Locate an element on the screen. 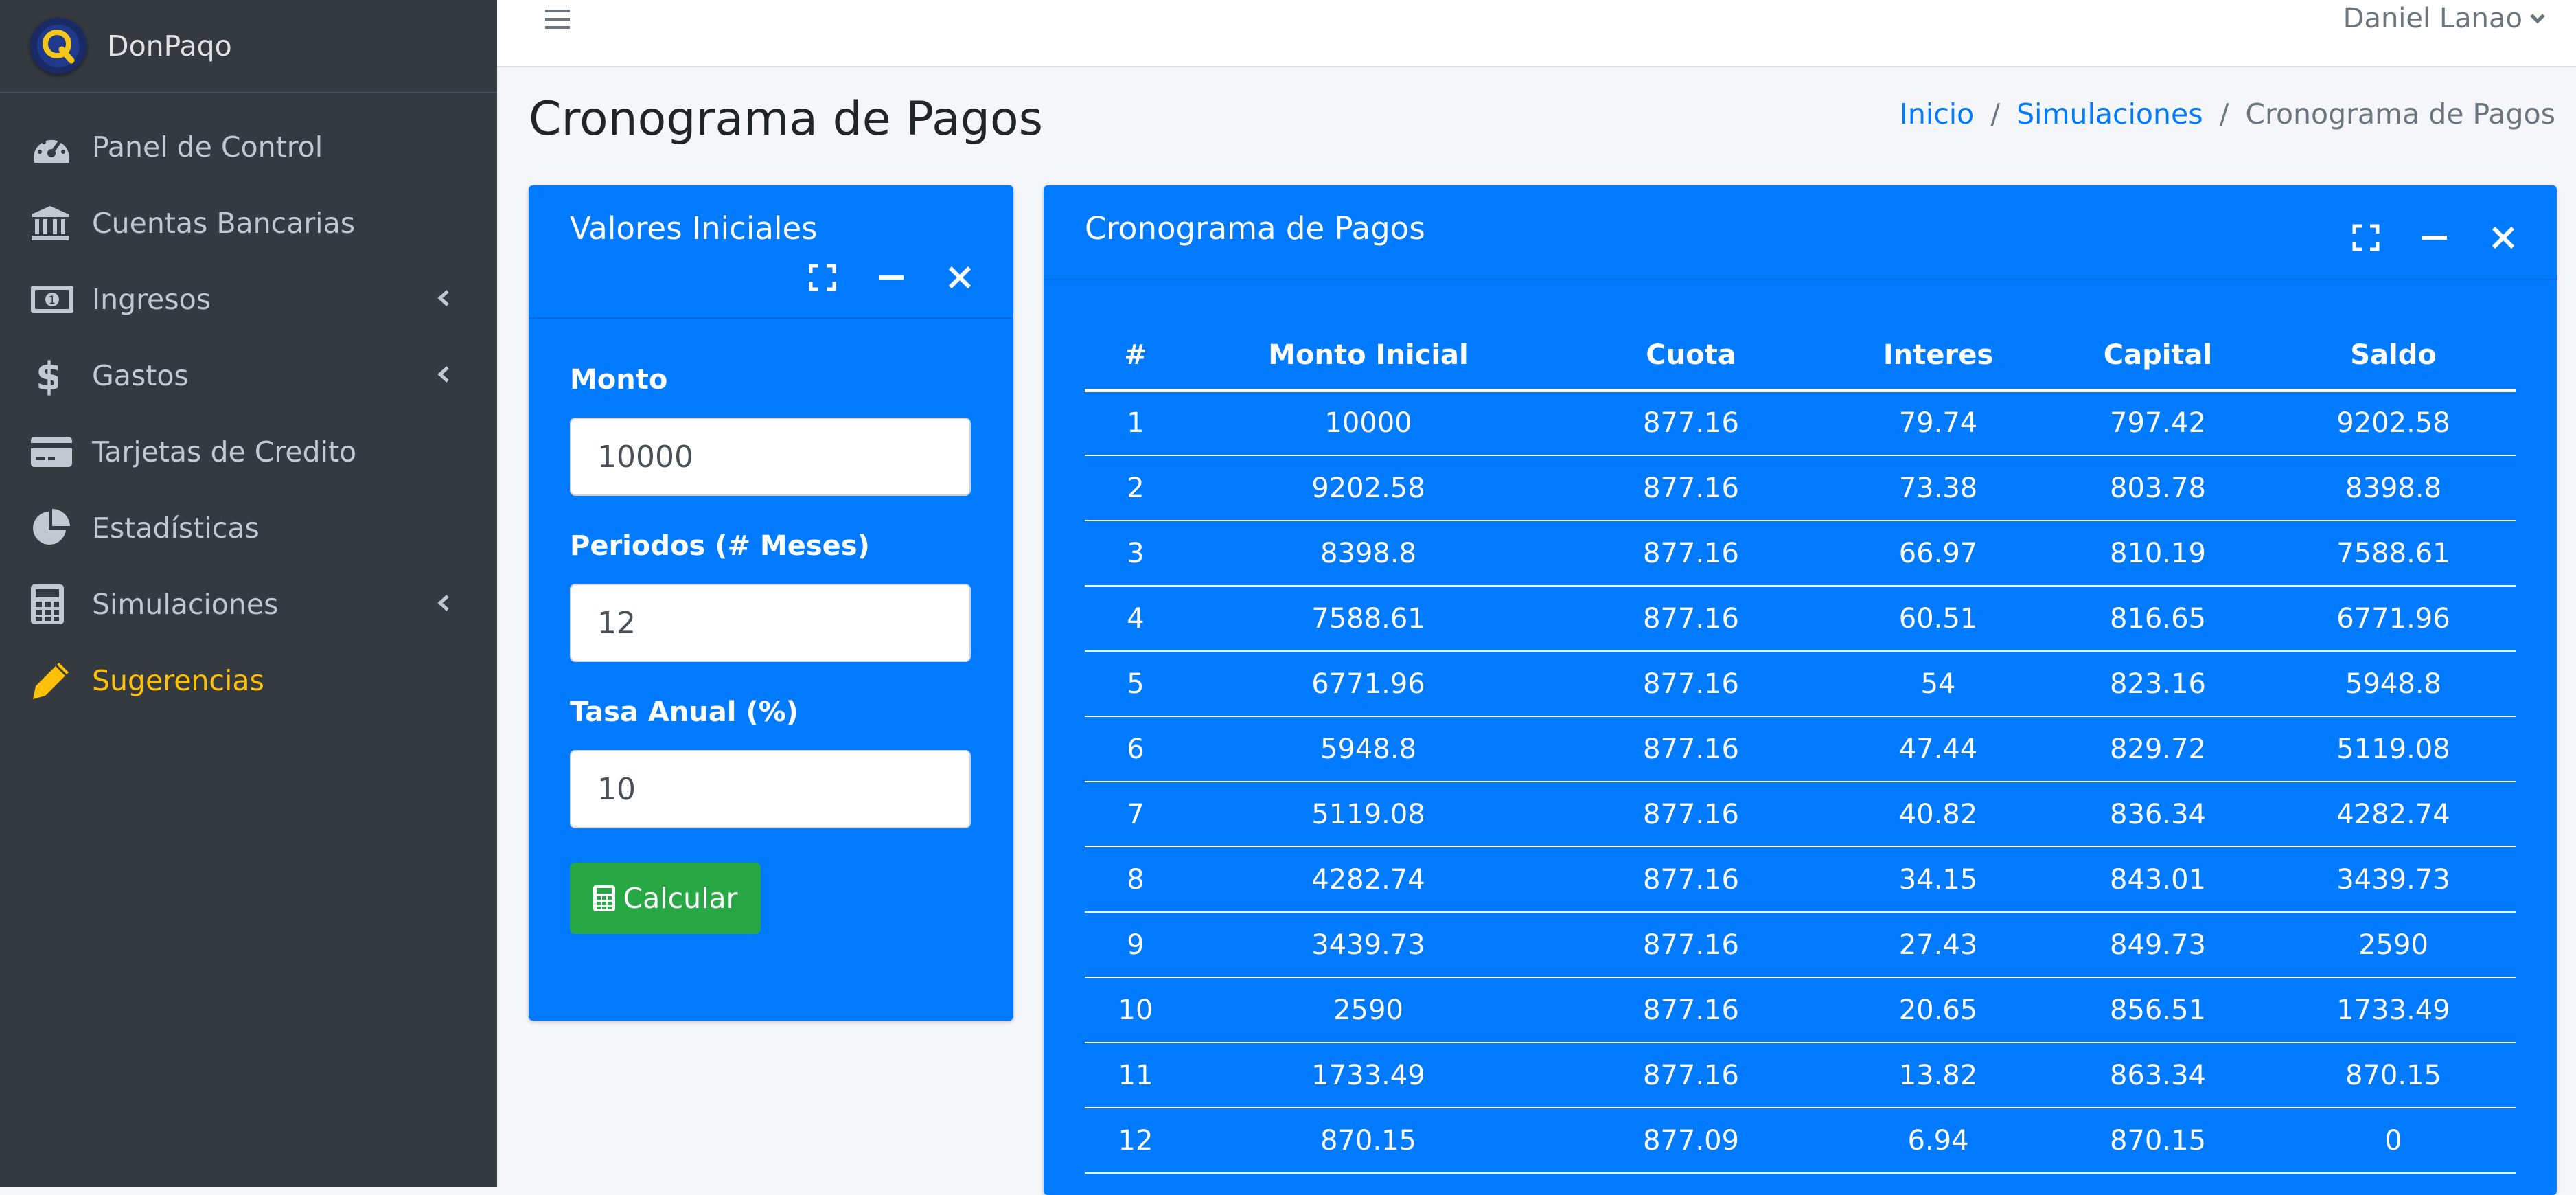 The image size is (2576, 1195). breadcrumb-current: Cronograma de Pagos is located at coordinates (2400, 114).